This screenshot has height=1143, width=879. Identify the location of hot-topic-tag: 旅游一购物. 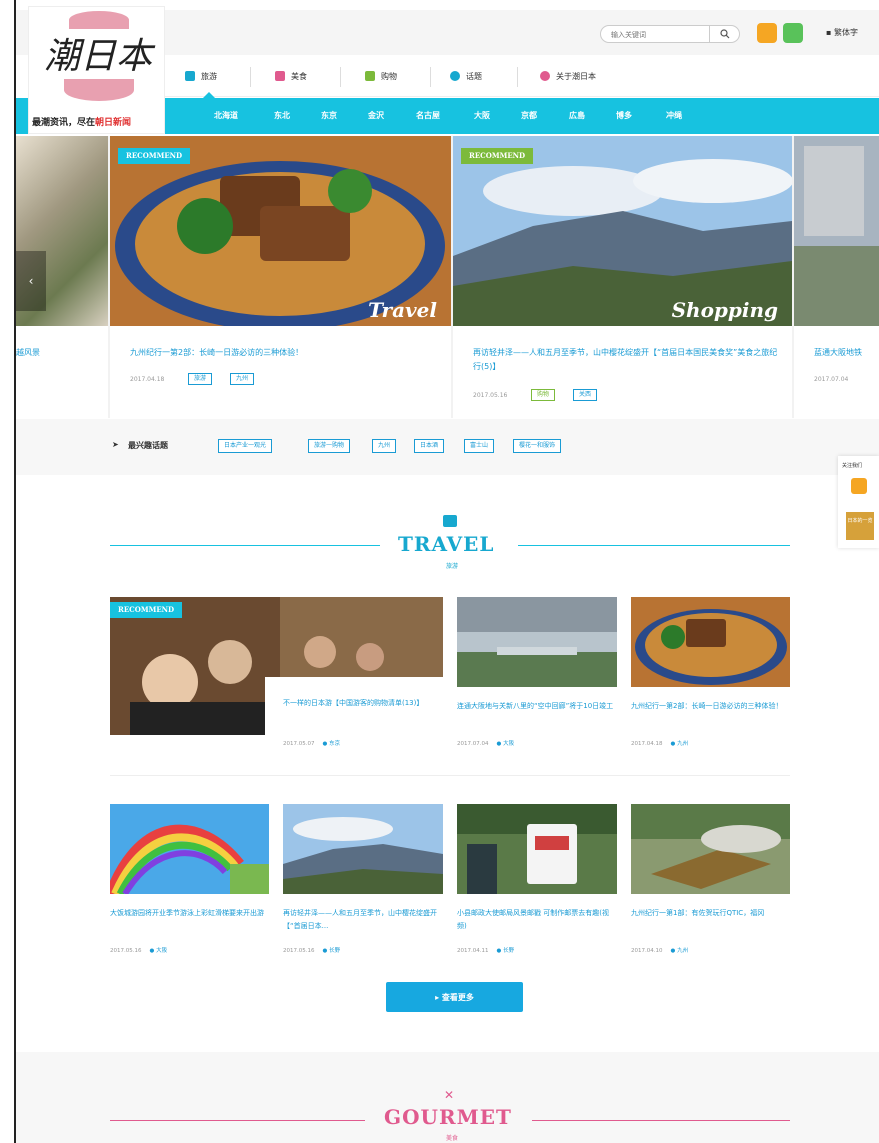
(329, 446).